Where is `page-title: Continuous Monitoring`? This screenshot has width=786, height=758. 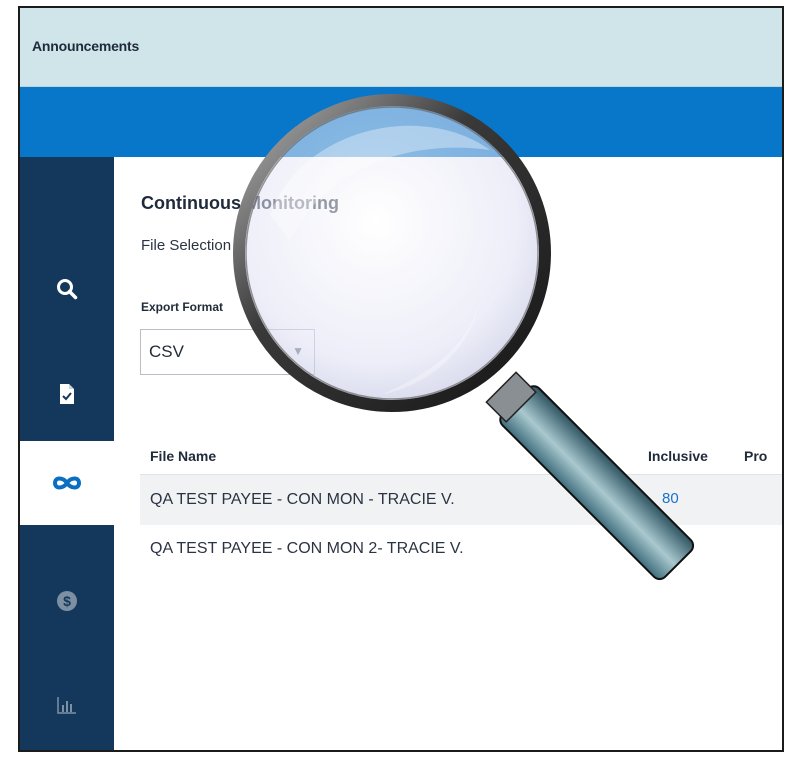 page-title: Continuous Monitoring is located at coordinates (240, 203).